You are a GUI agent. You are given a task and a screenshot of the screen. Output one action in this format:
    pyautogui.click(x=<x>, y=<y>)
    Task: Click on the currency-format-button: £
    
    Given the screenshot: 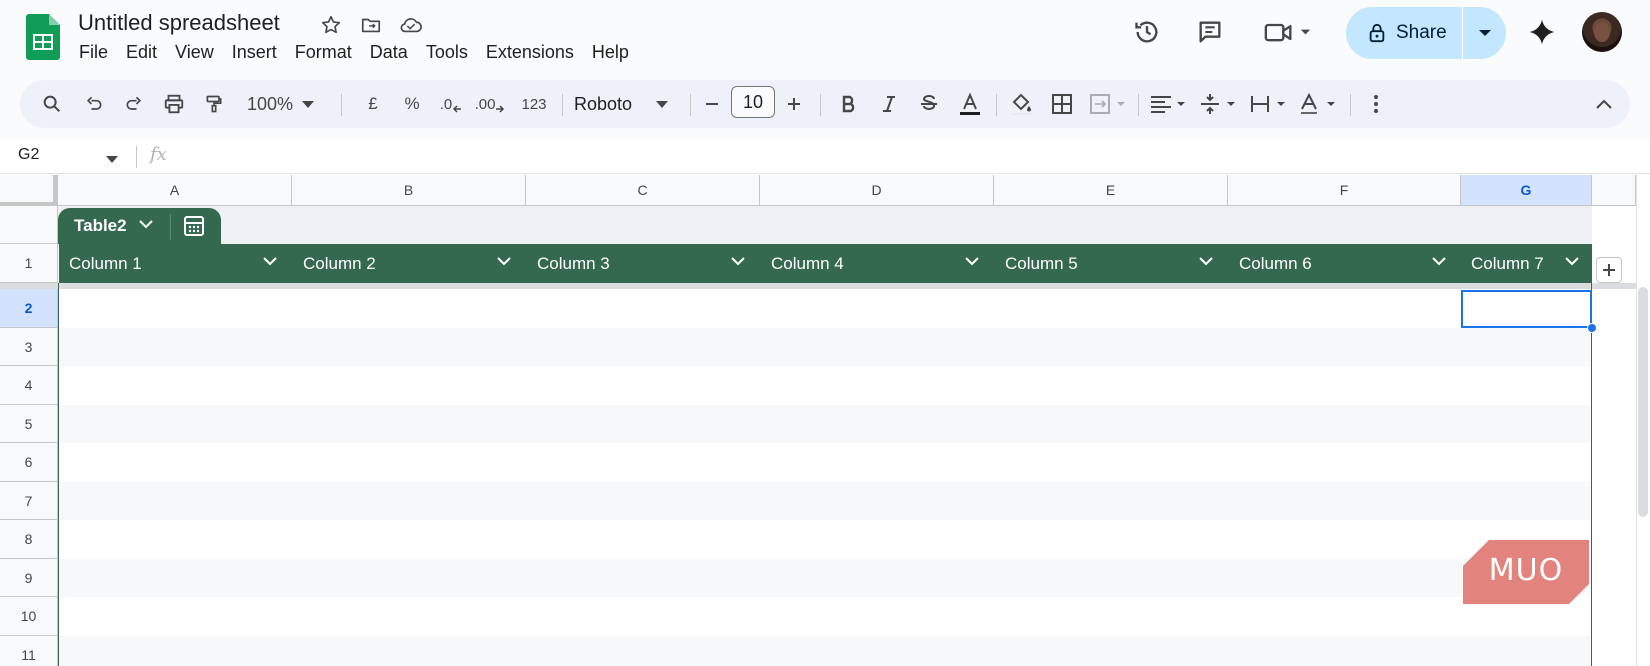 What is the action you would take?
    pyautogui.click(x=373, y=104)
    